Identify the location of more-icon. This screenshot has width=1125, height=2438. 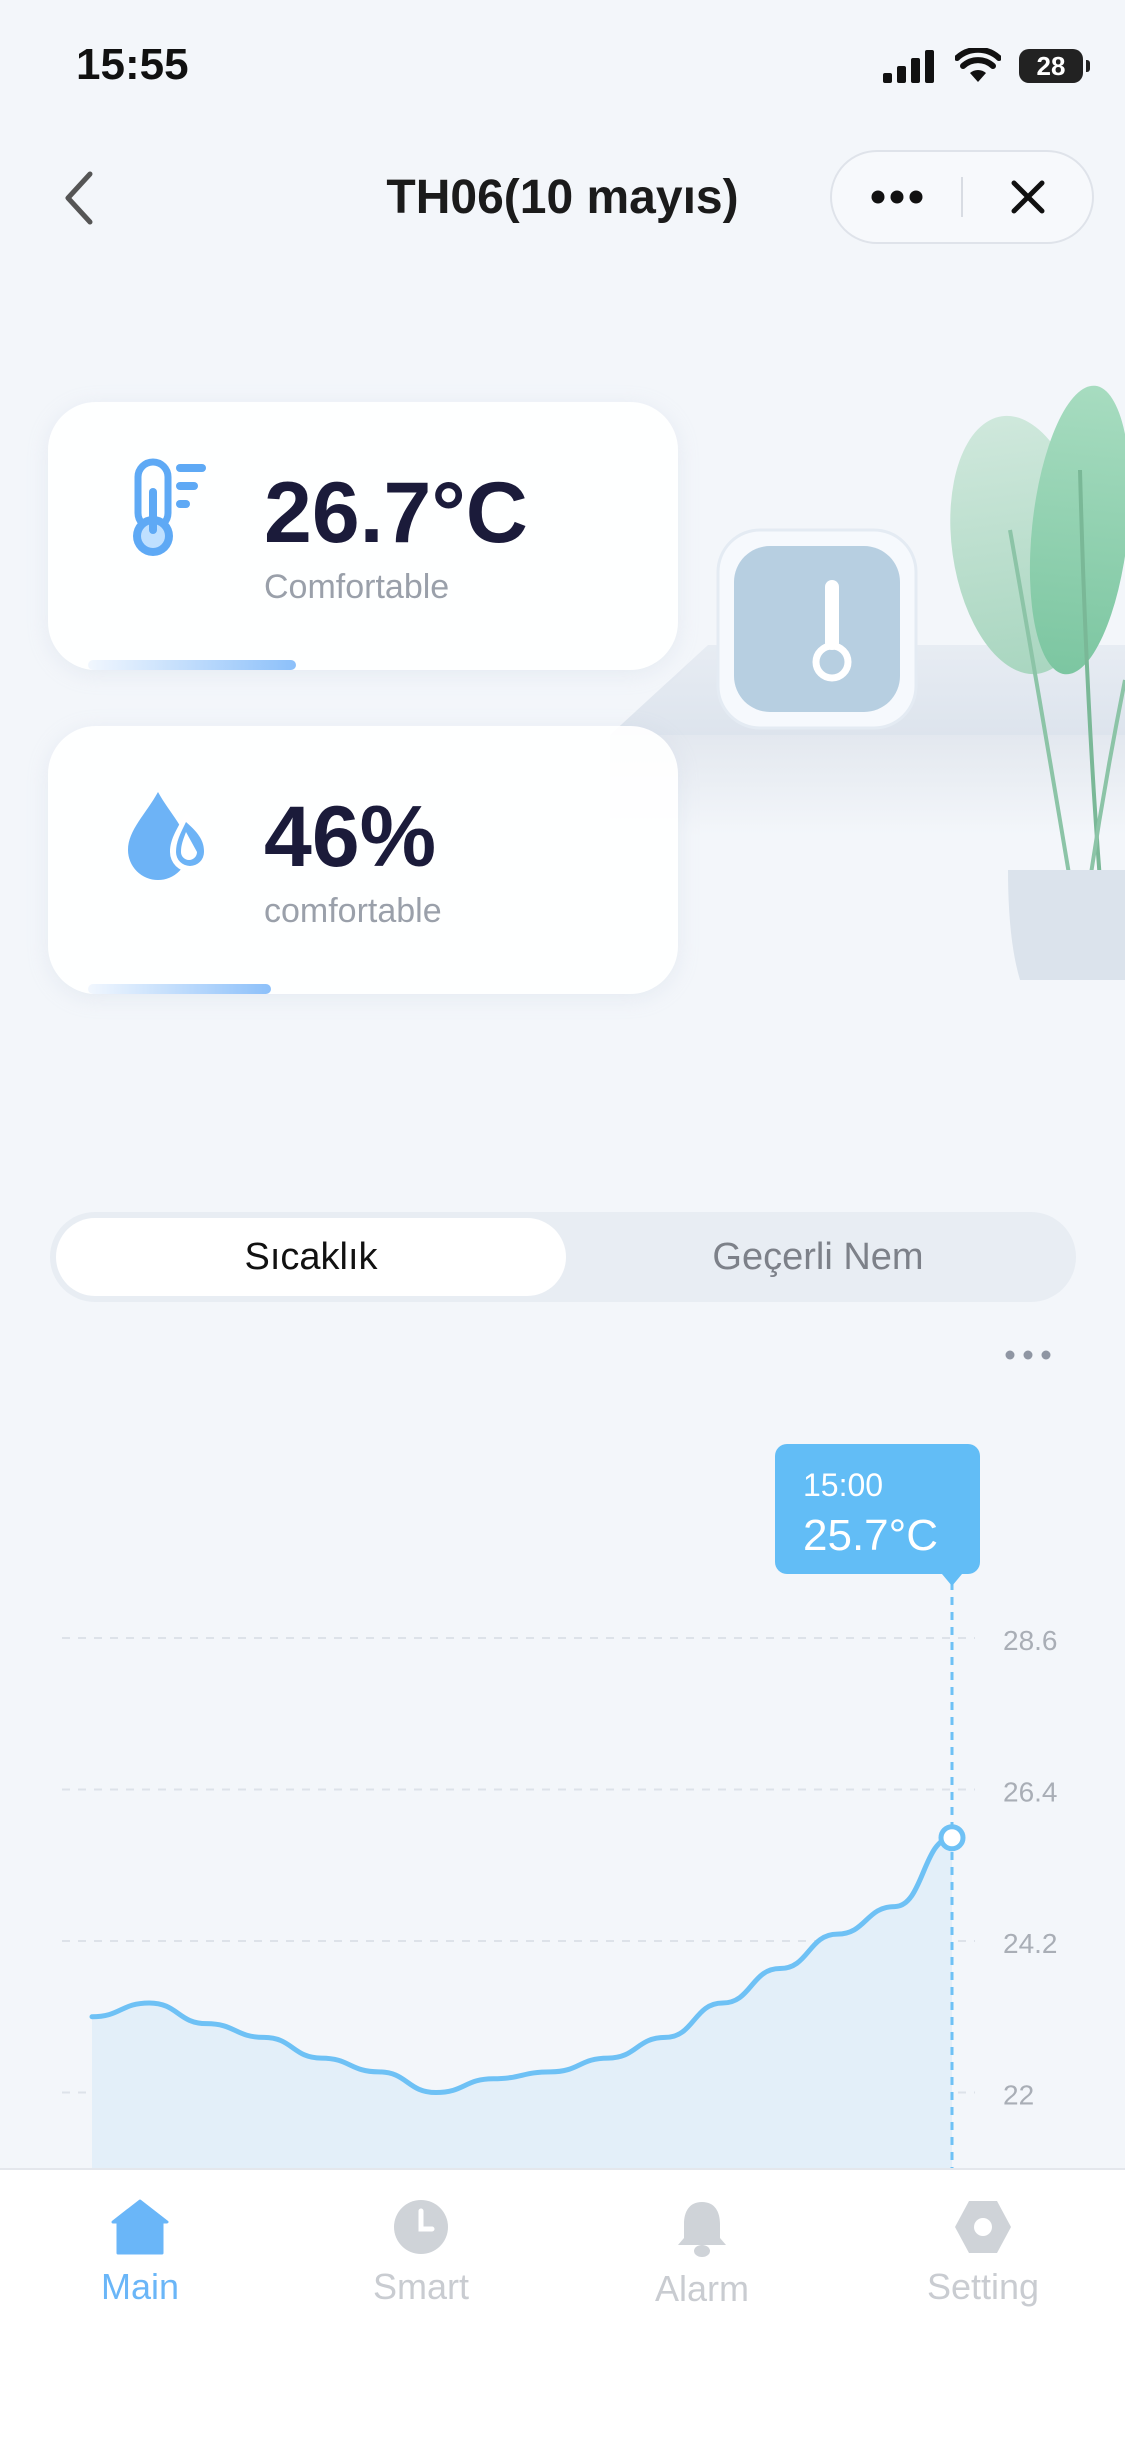
(896, 197).